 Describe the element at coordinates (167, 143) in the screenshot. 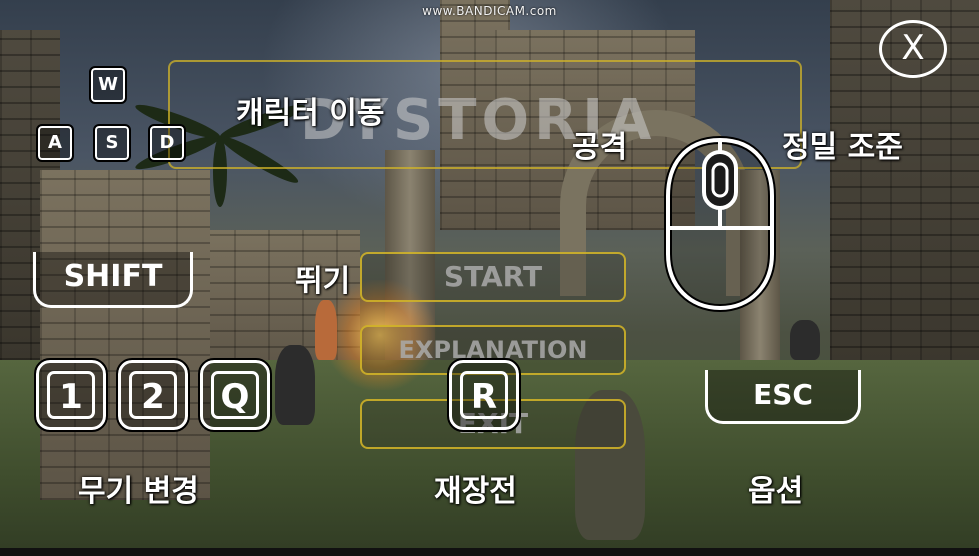

I see `key-d: D` at that location.